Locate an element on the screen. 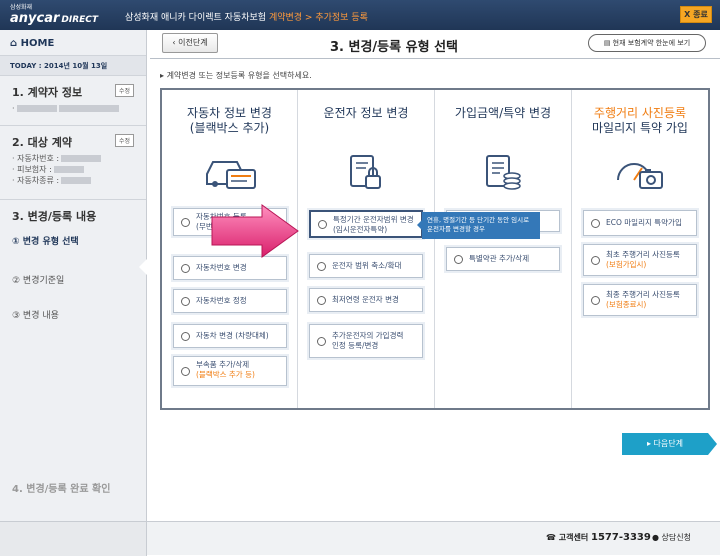 The width and height of the screenshot is (720, 556). option-sublabel: 인정 등록/변경 is located at coordinates (355, 345).